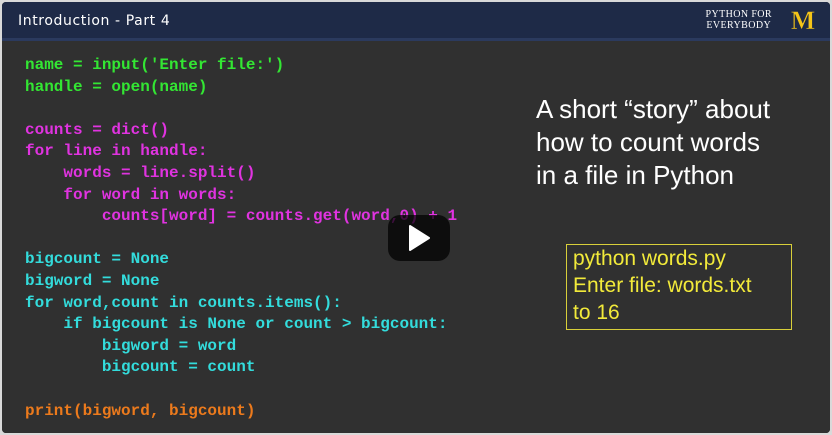  I want to click on brand-line-2: EVERYBODY, so click(739, 25).